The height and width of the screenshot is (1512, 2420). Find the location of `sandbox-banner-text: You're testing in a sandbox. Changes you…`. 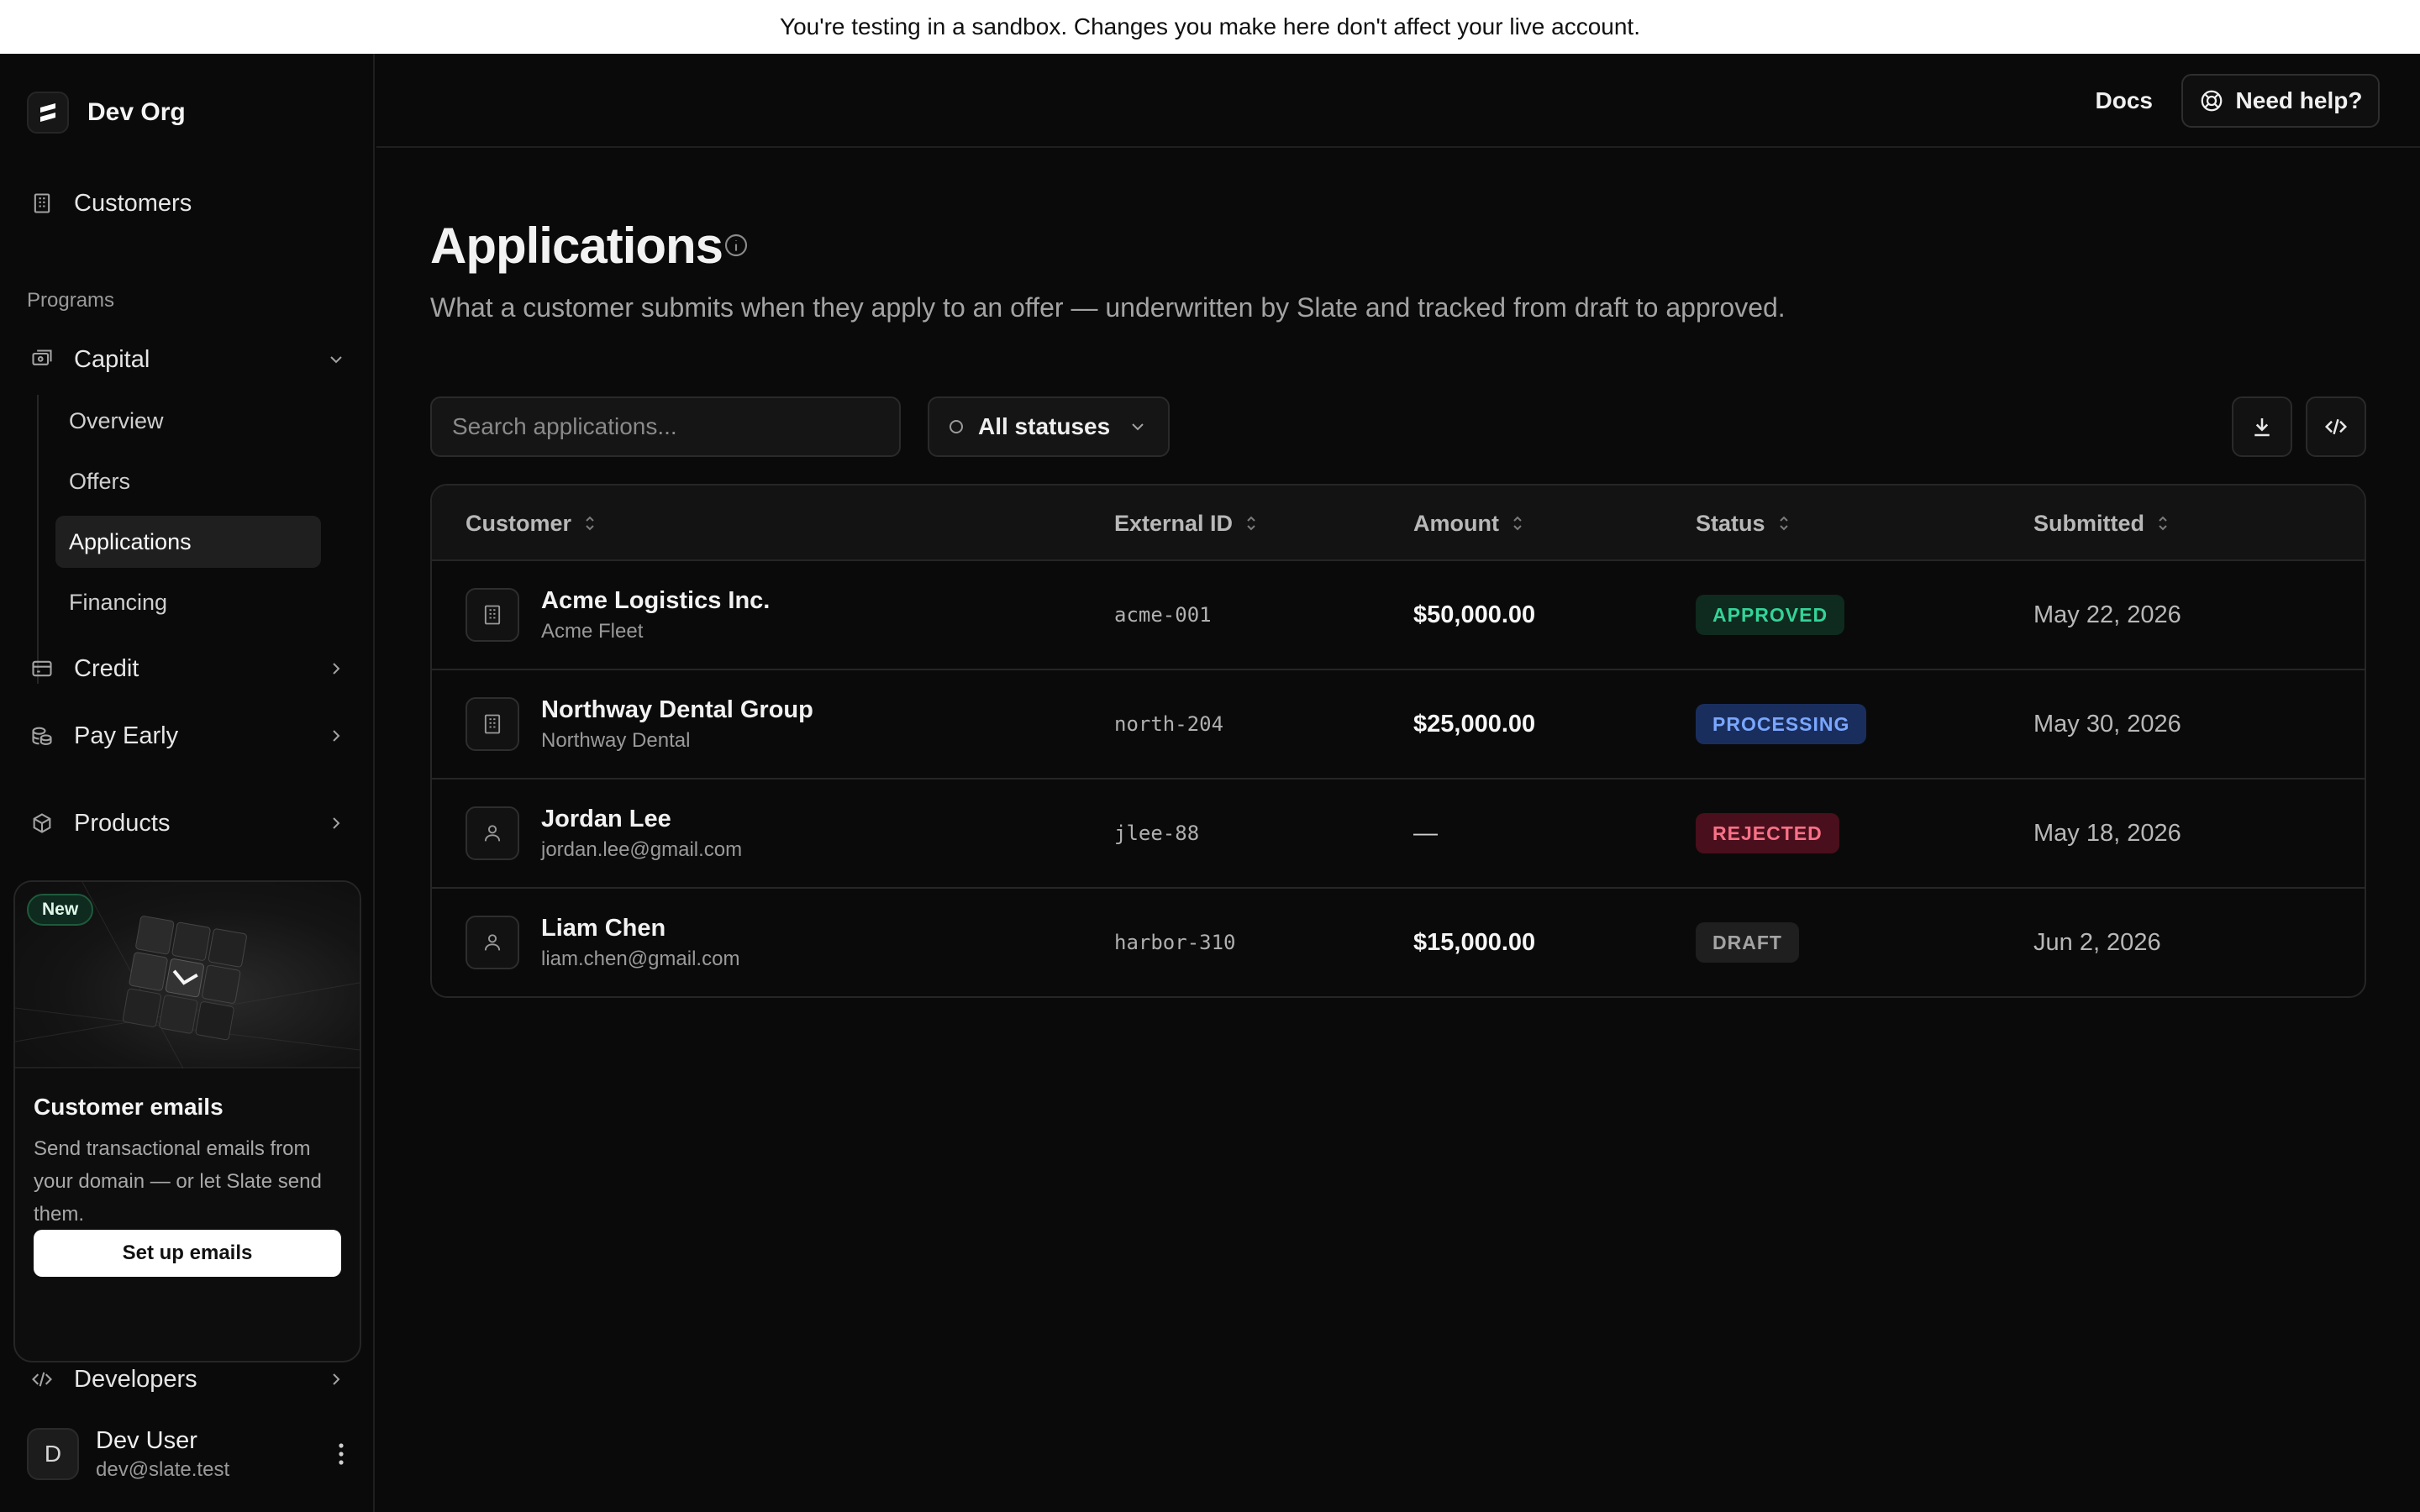

sandbox-banner-text: You're testing in a sandbox. Changes you… is located at coordinates (1209, 26).